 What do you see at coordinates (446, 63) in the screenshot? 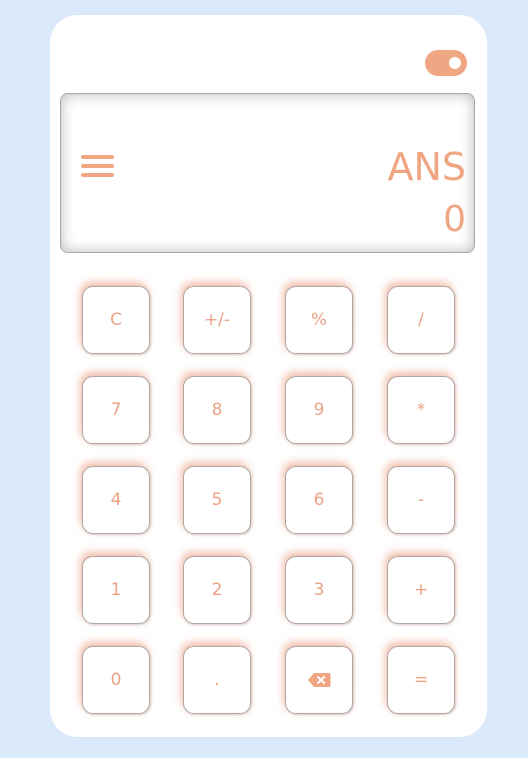
I see `theme-toggle` at bounding box center [446, 63].